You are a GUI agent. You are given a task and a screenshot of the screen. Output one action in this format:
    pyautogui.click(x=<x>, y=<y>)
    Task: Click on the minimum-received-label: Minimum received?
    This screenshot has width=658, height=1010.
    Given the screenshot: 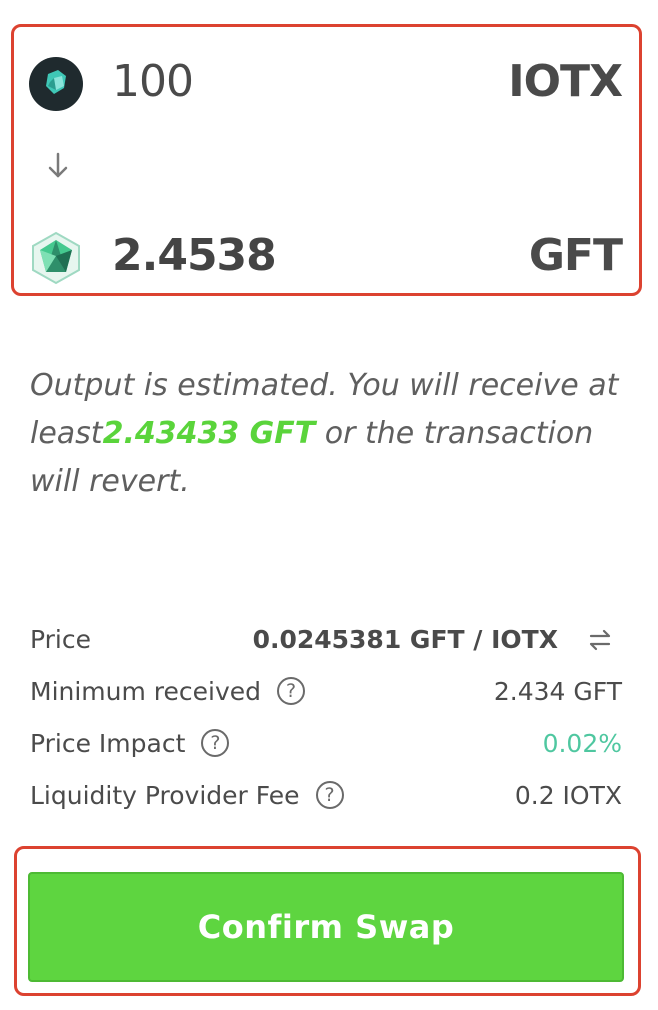 What is the action you would take?
    pyautogui.click(x=168, y=692)
    